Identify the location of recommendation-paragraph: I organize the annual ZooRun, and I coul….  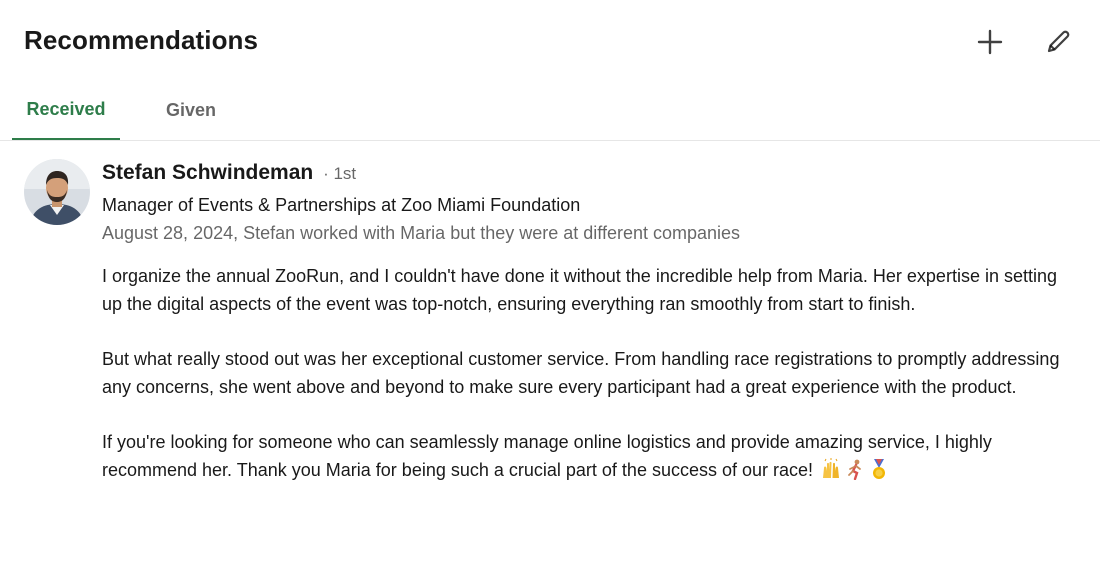
(579, 290).